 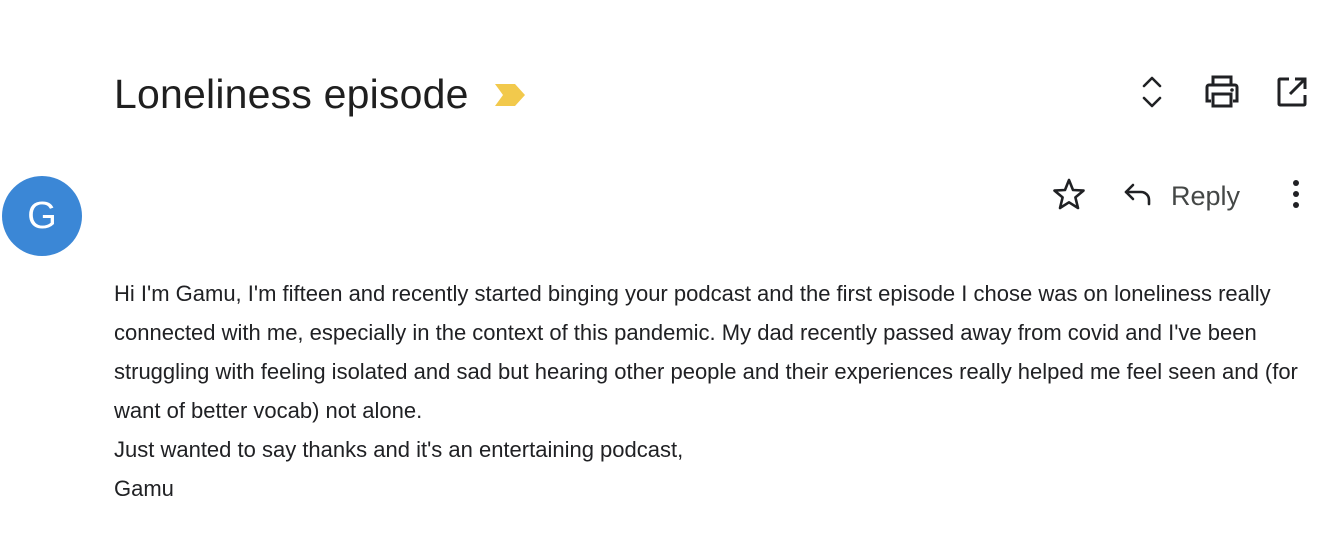 I want to click on message-toolbar: Reply, so click(x=1180, y=196).